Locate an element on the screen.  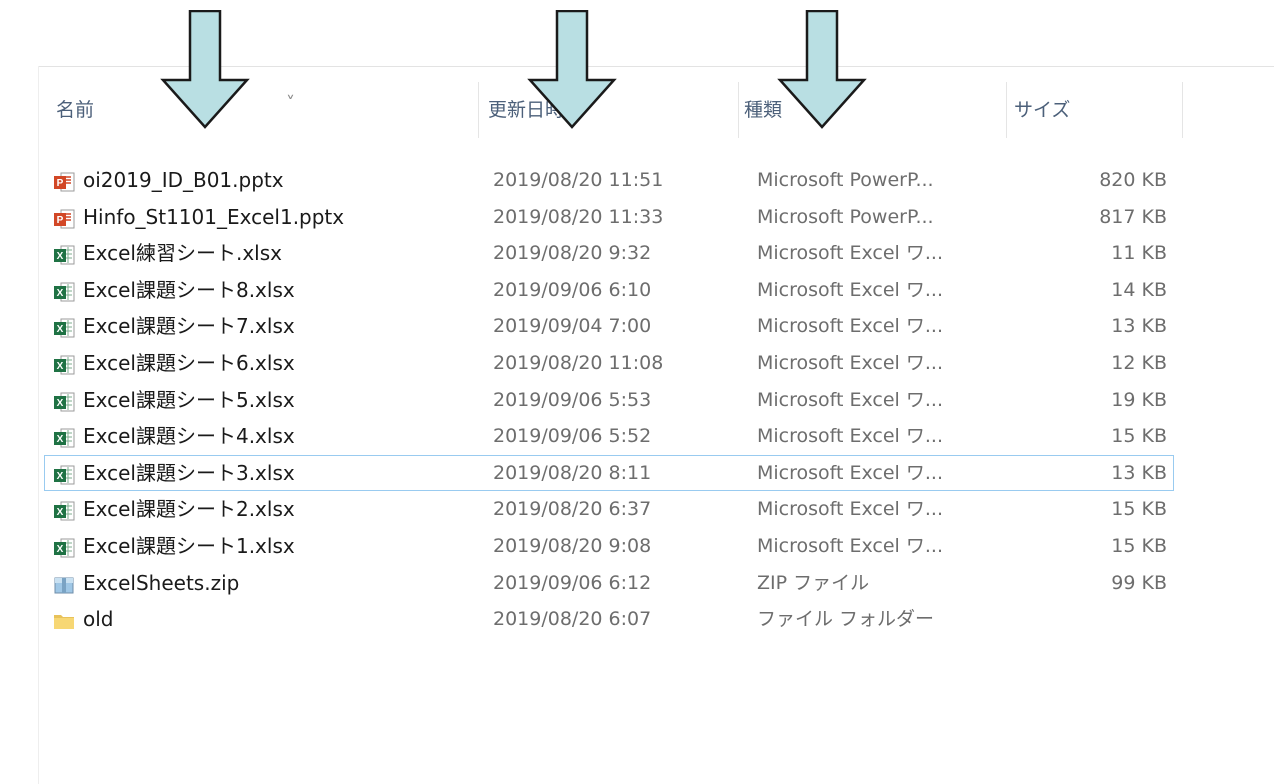
file-date: 2019/09/06 5:52 is located at coordinates (572, 436).